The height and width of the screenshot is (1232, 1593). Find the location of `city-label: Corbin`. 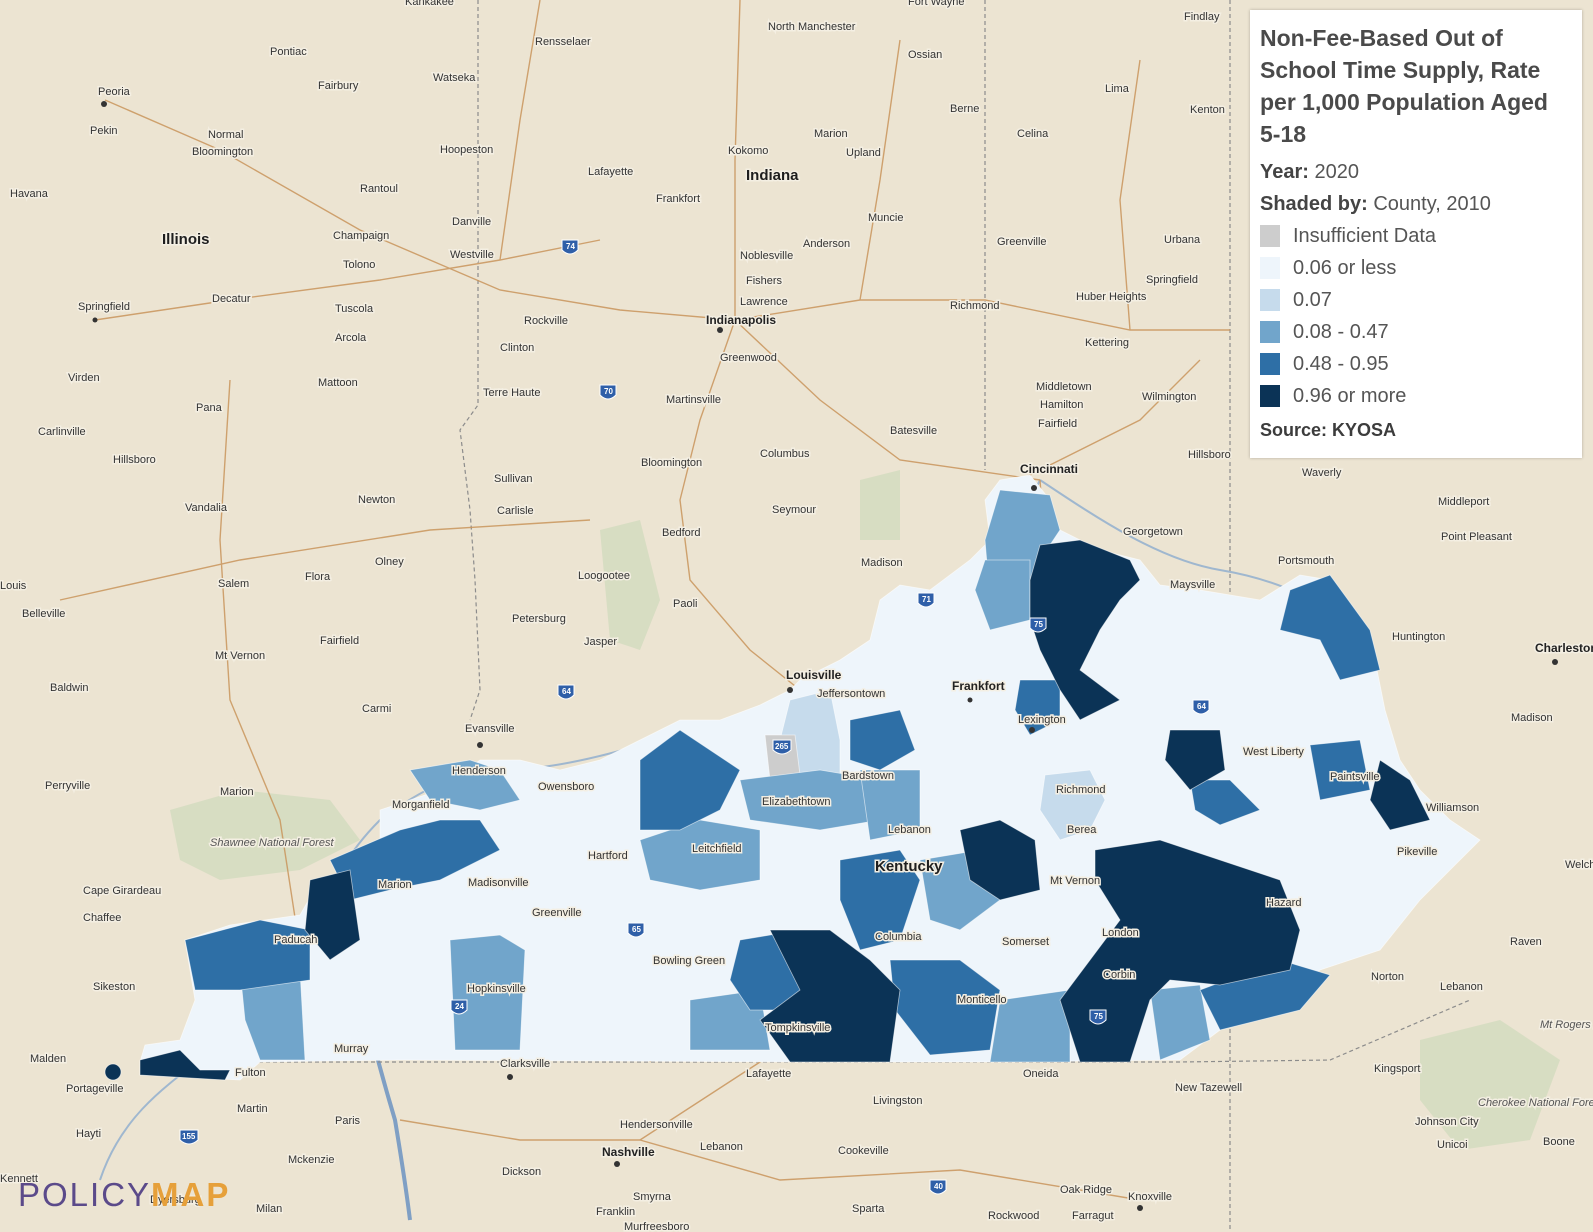

city-label: Corbin is located at coordinates (1119, 975).